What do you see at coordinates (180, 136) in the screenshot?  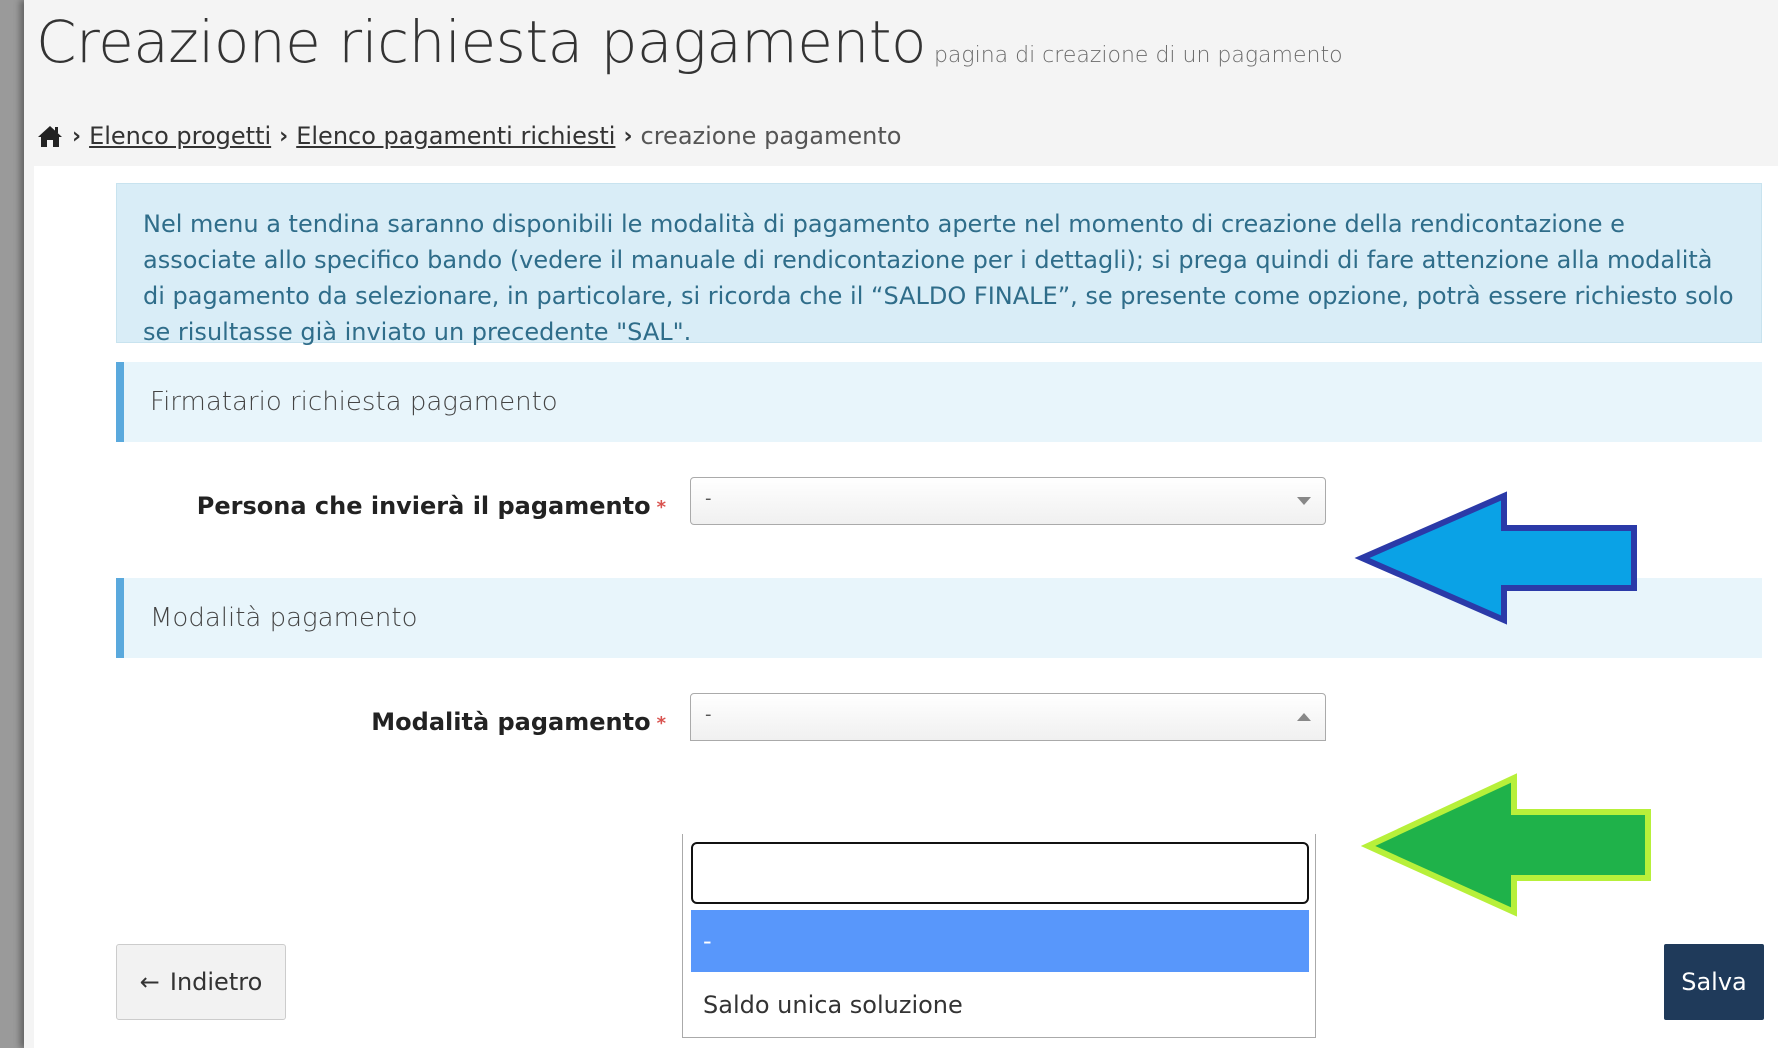 I see `breadcrumb-link-elenco-progetti: Elenco progetti` at bounding box center [180, 136].